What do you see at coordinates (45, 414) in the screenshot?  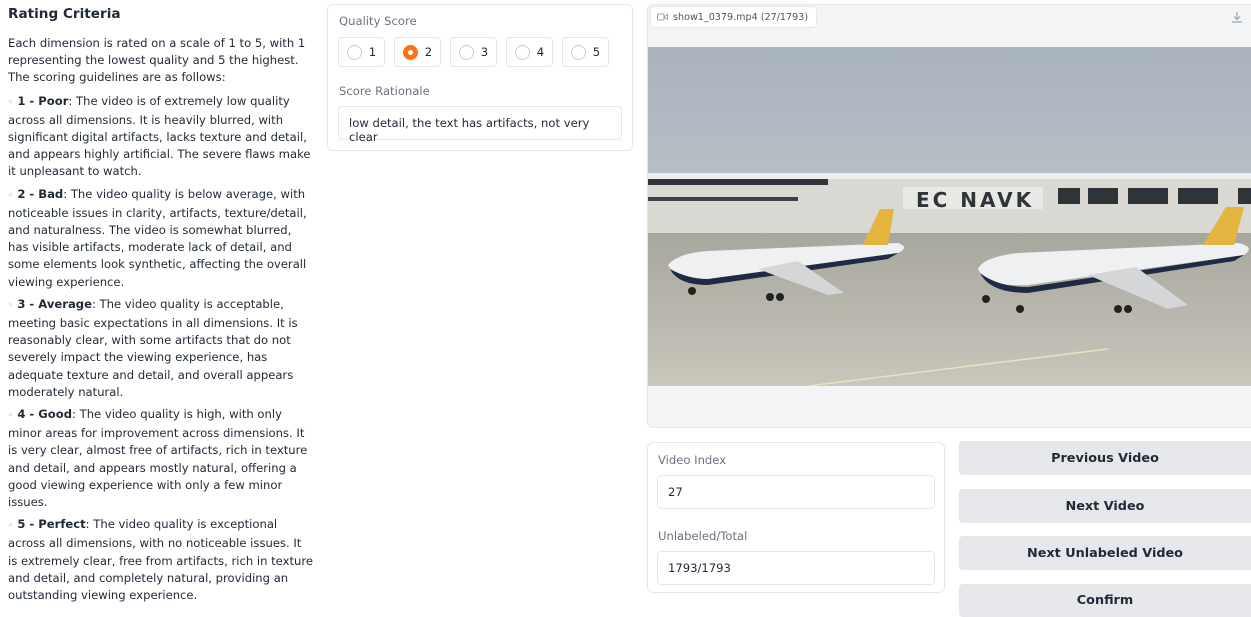 I see `criteria-item-heading: 4 - Good` at bounding box center [45, 414].